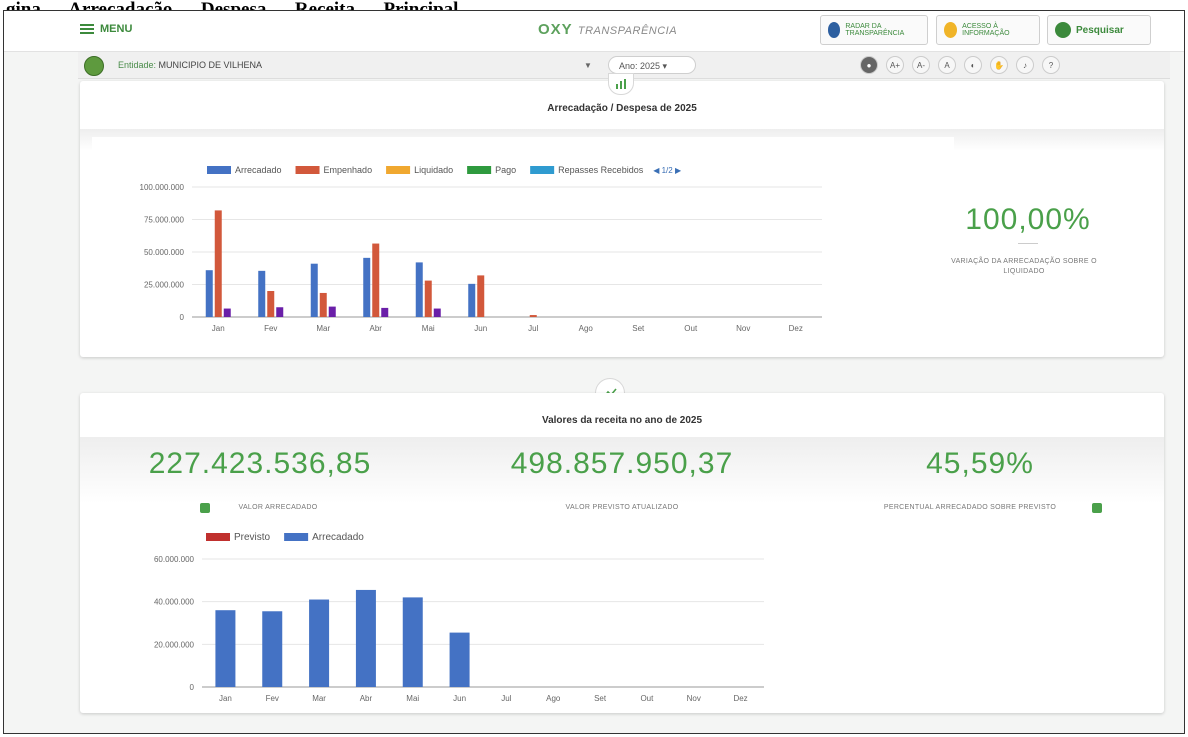 This screenshot has height=737, width=1188. What do you see at coordinates (433, 170) in the screenshot?
I see `legend-label: Liquidado` at bounding box center [433, 170].